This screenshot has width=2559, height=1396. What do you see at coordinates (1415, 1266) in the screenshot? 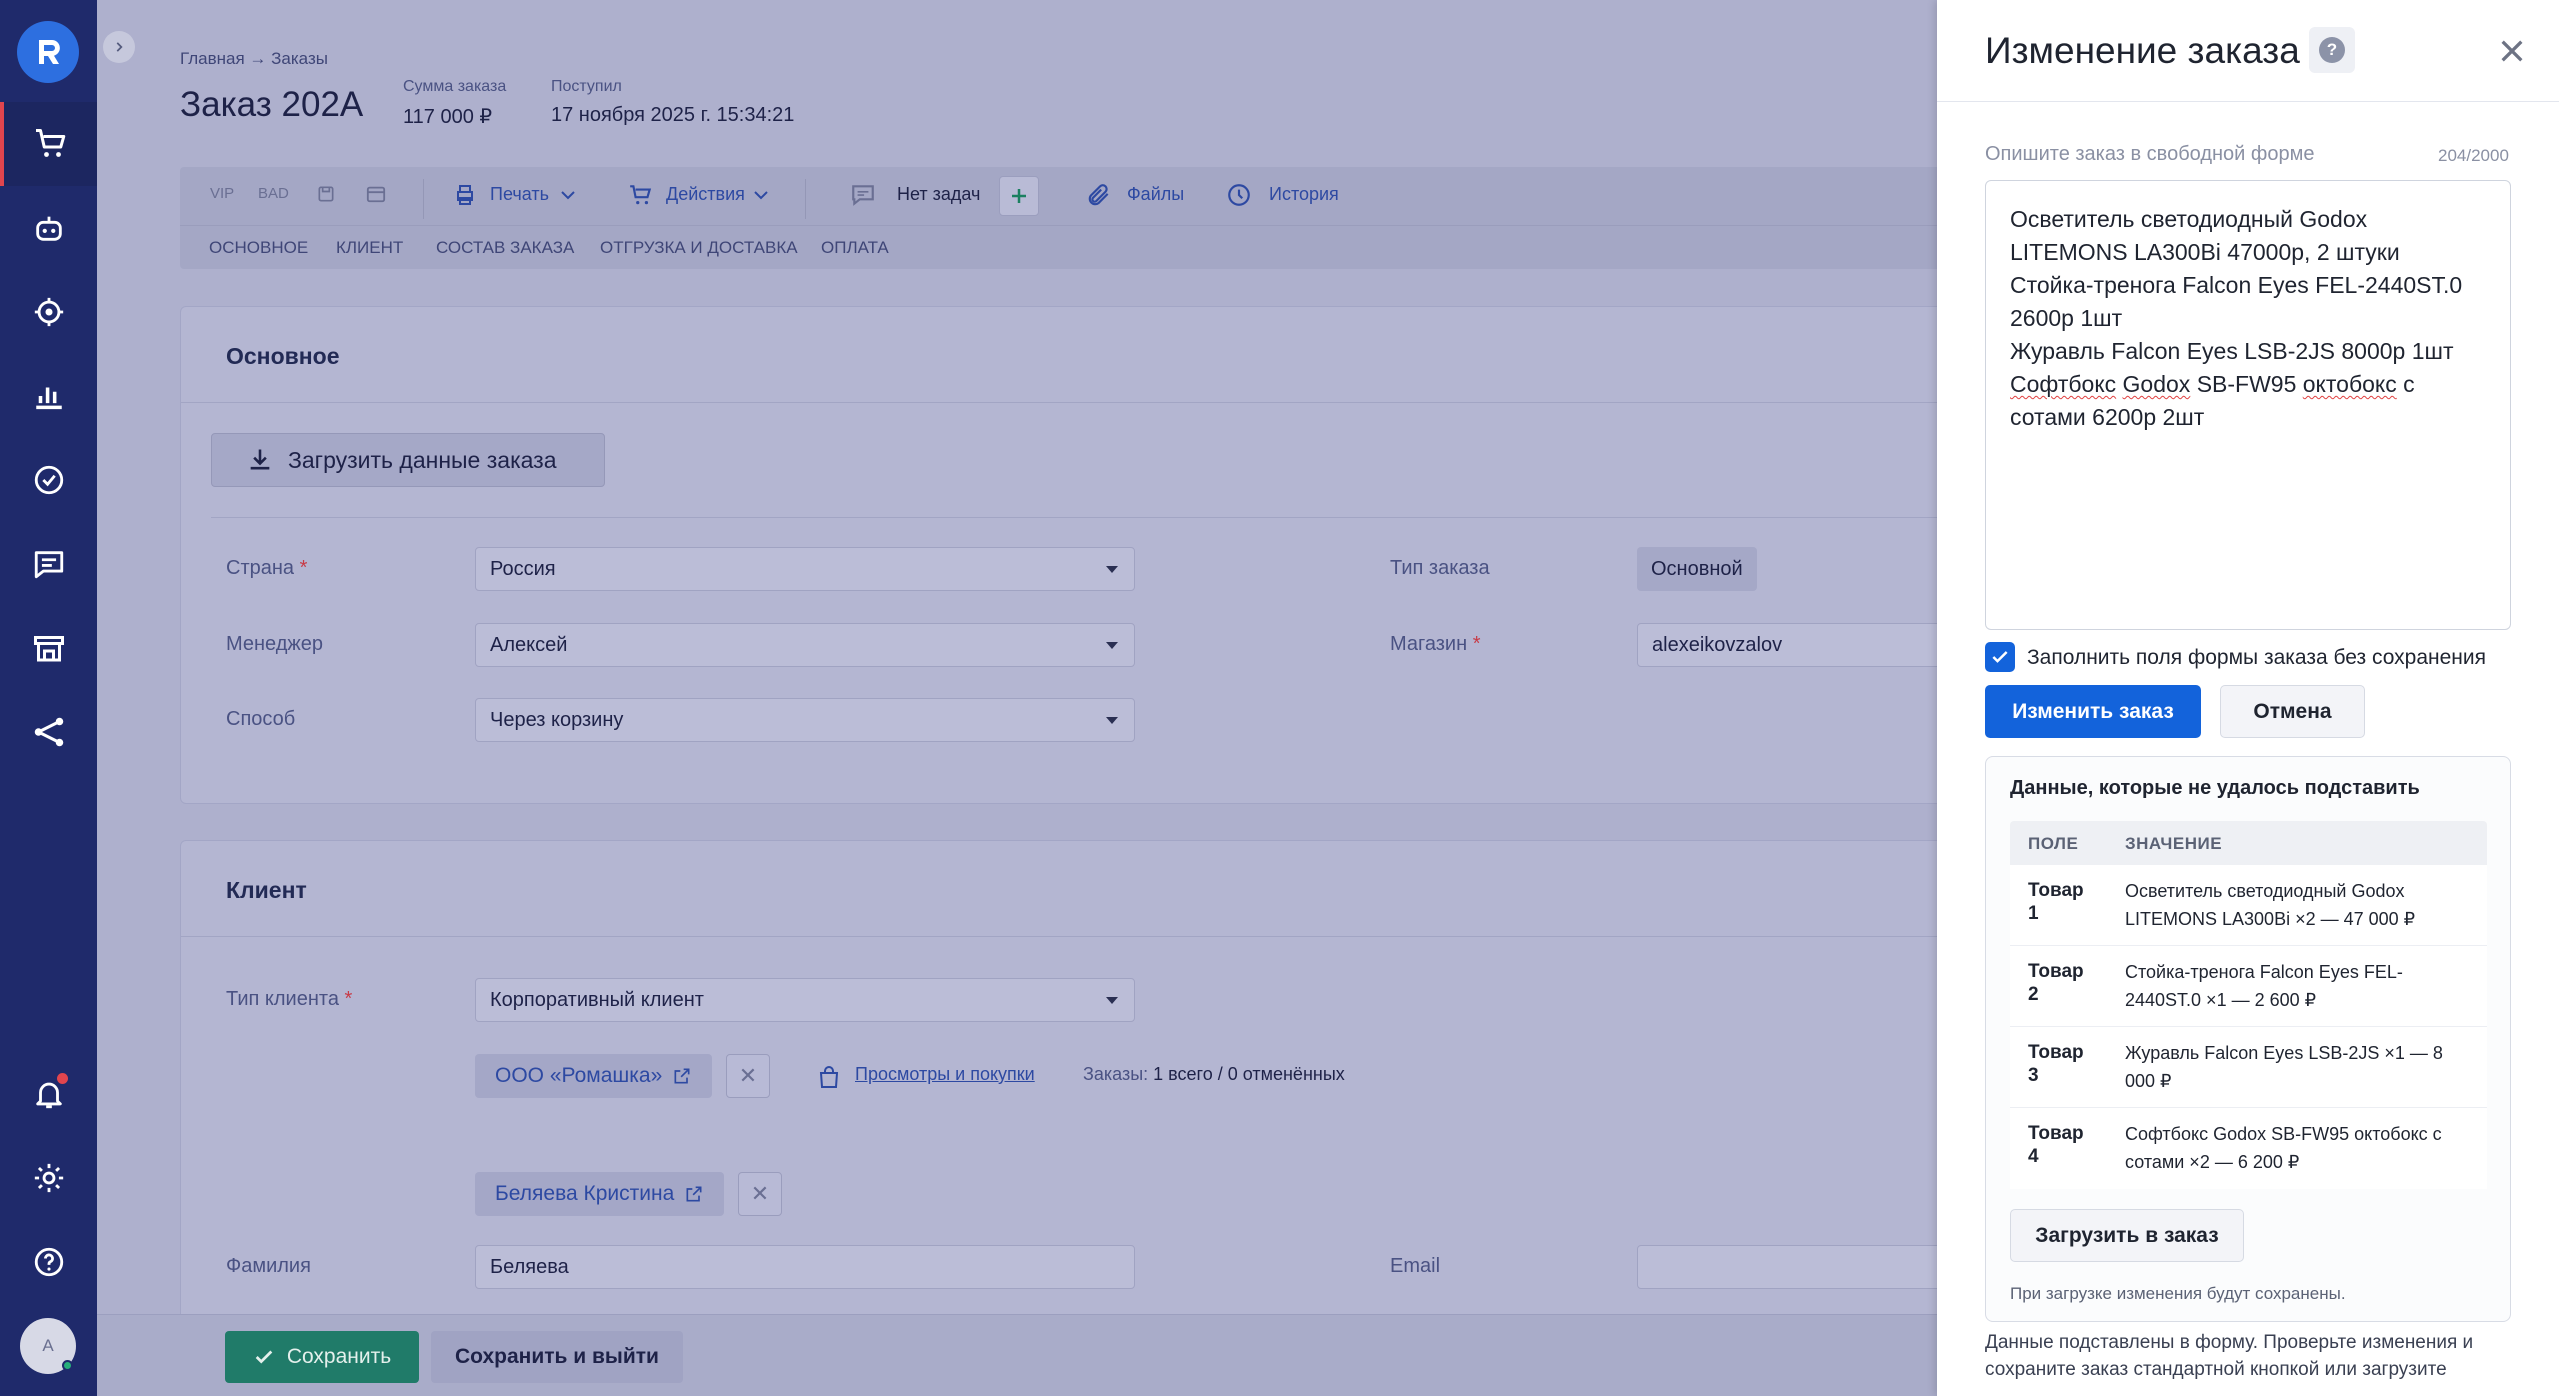
I see `email-label: Email` at bounding box center [1415, 1266].